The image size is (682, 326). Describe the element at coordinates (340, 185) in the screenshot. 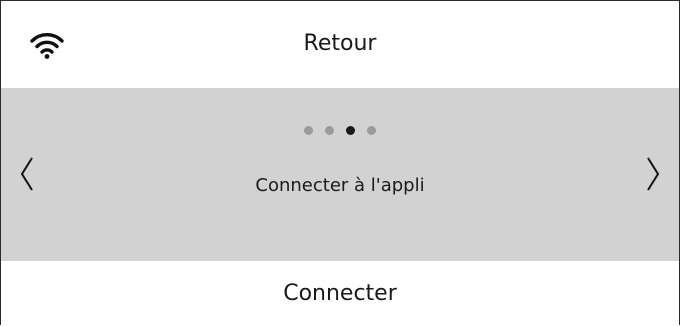

I see `carousel-slide-label: Connecter à l'appli` at that location.